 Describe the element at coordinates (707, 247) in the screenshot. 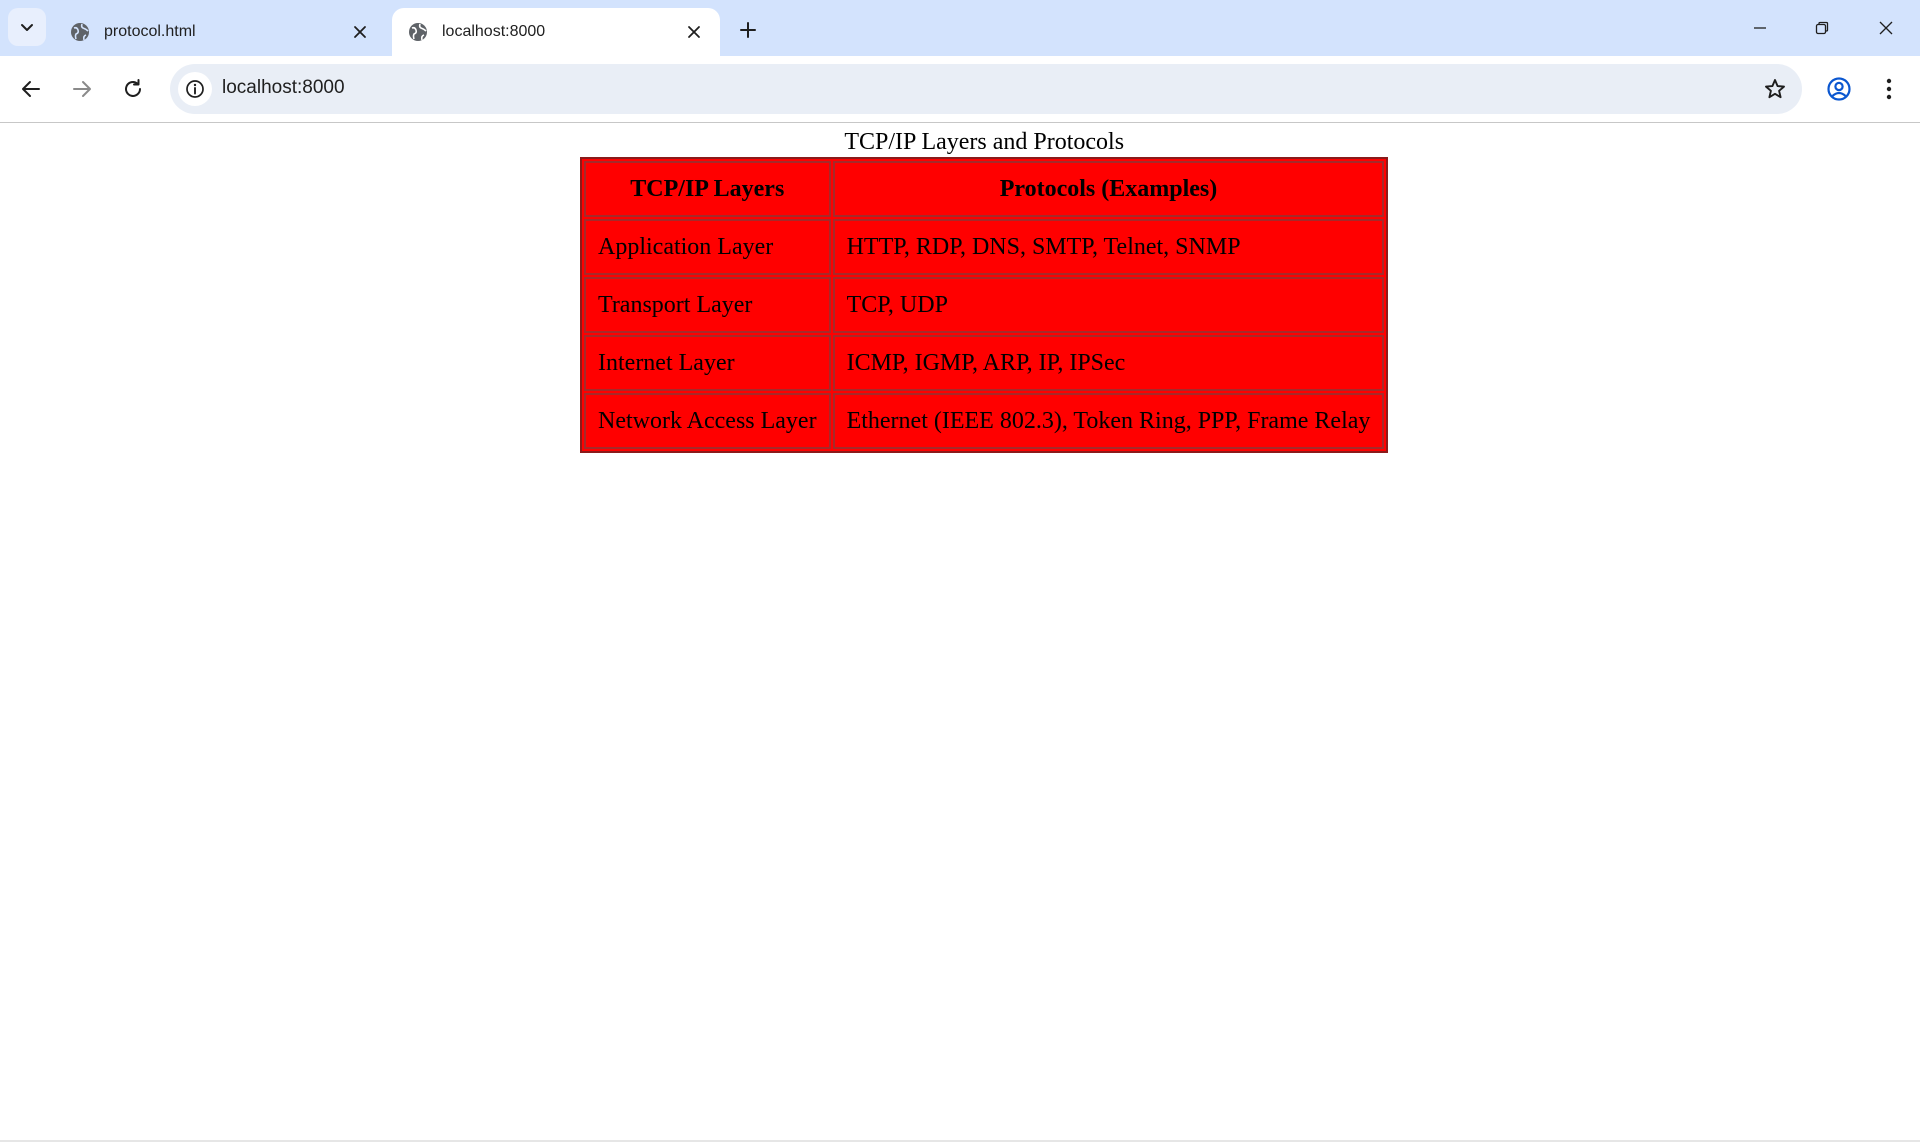

I see `layer-cell: Application Layer` at that location.